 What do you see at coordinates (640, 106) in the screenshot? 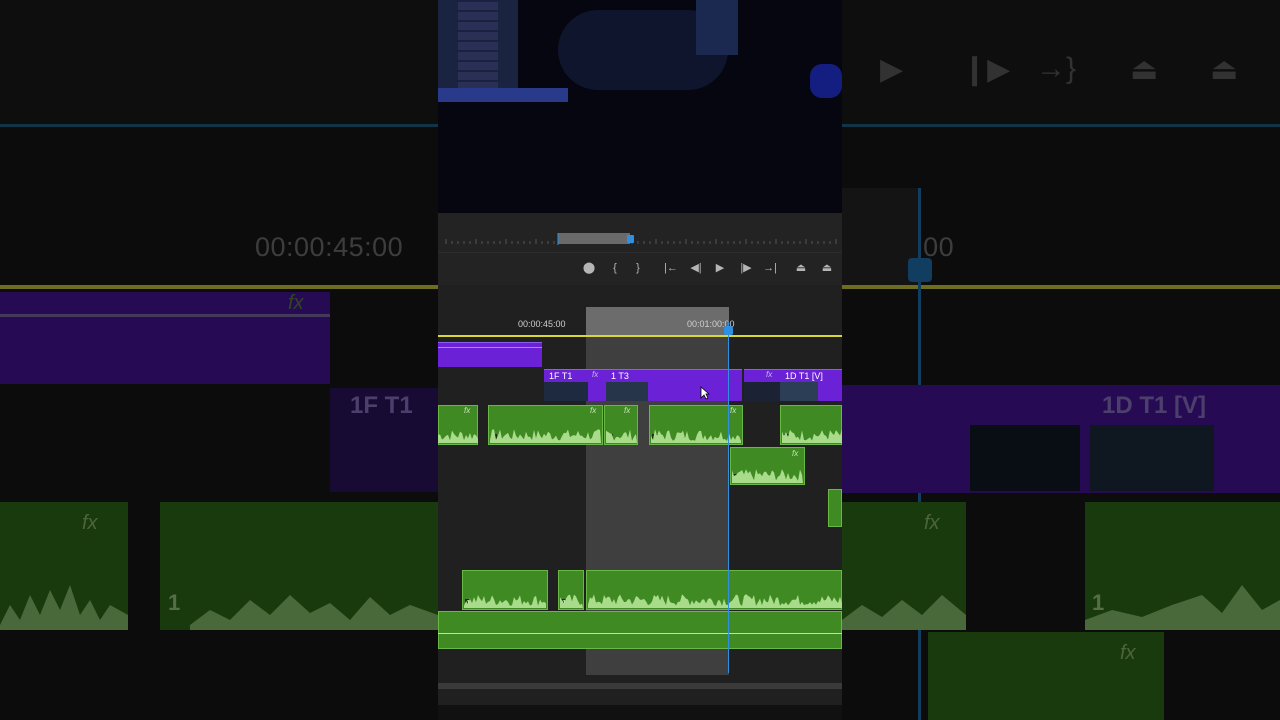
I see `program-monitor` at bounding box center [640, 106].